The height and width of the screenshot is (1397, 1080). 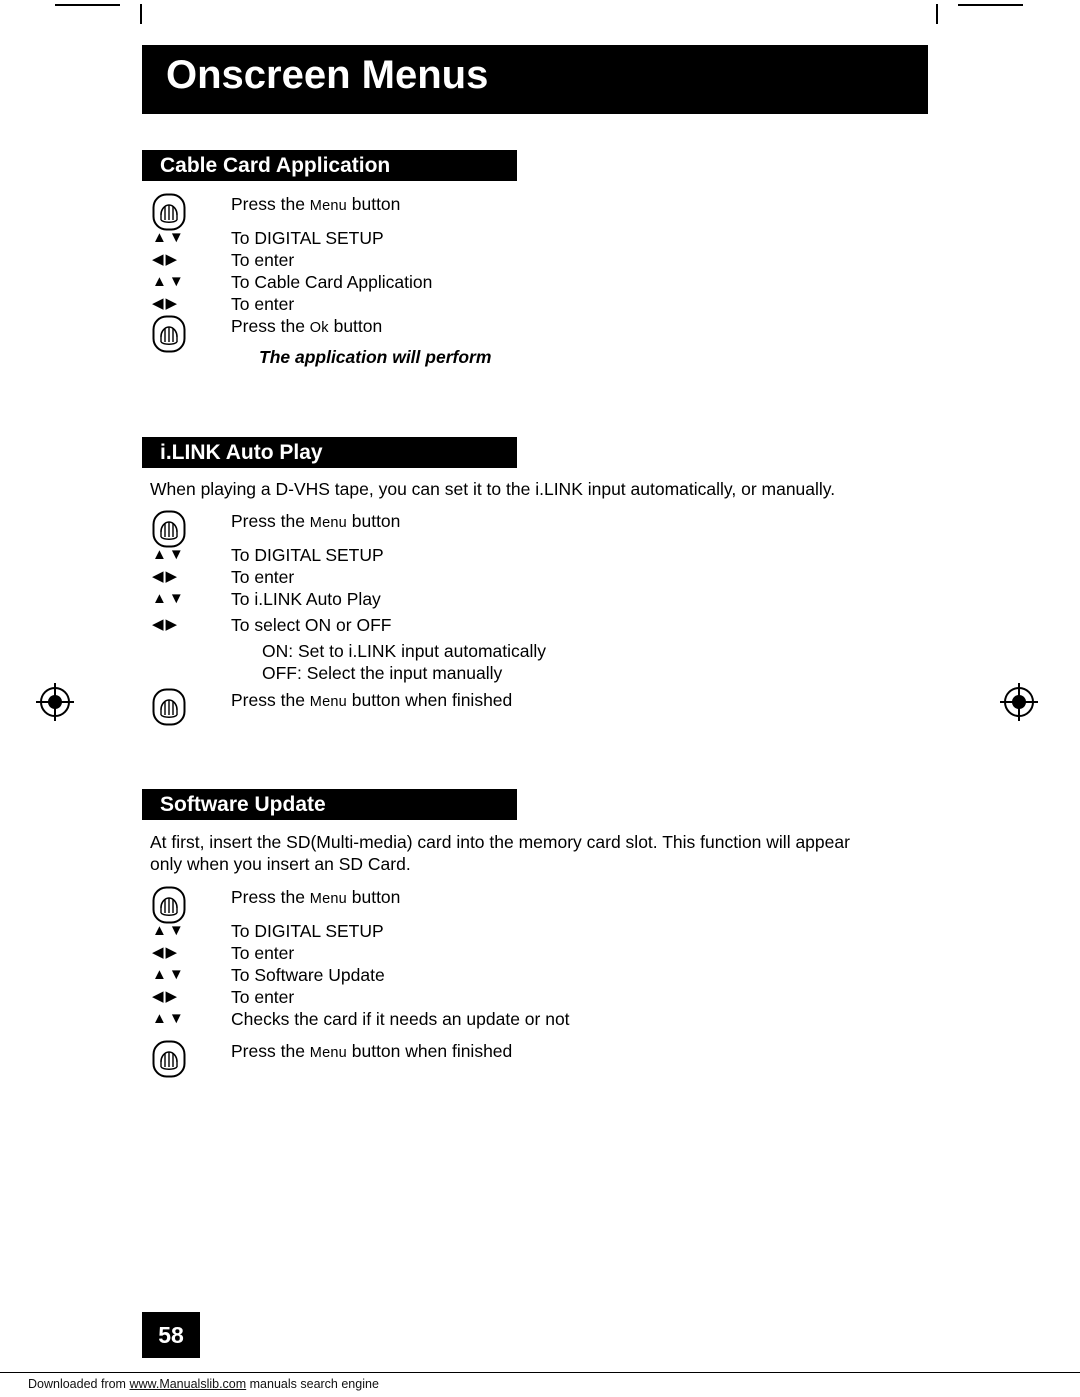 What do you see at coordinates (382, 673) in the screenshot?
I see `sub-option-off: OFF: Select the input manually` at bounding box center [382, 673].